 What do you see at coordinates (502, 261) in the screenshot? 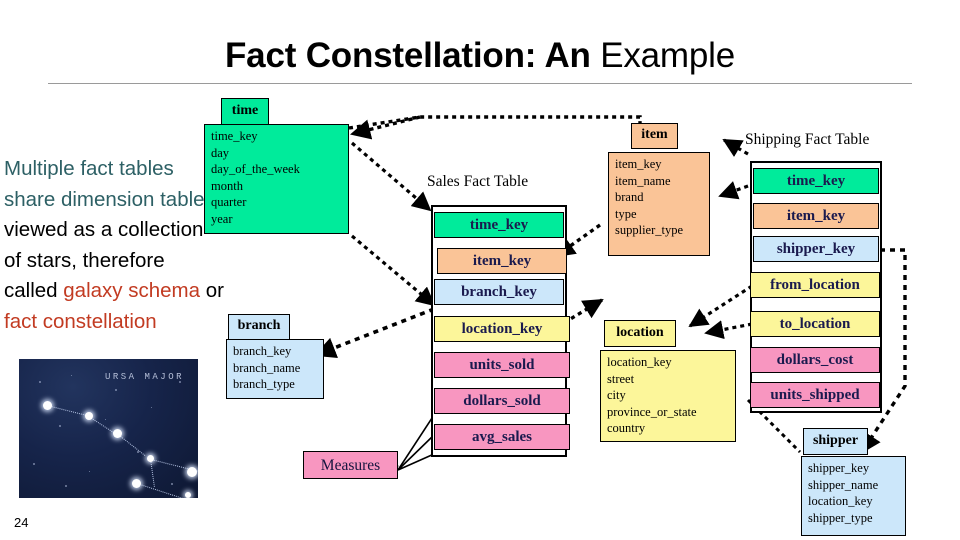
I see `sales-row-item-key: item_key` at bounding box center [502, 261].